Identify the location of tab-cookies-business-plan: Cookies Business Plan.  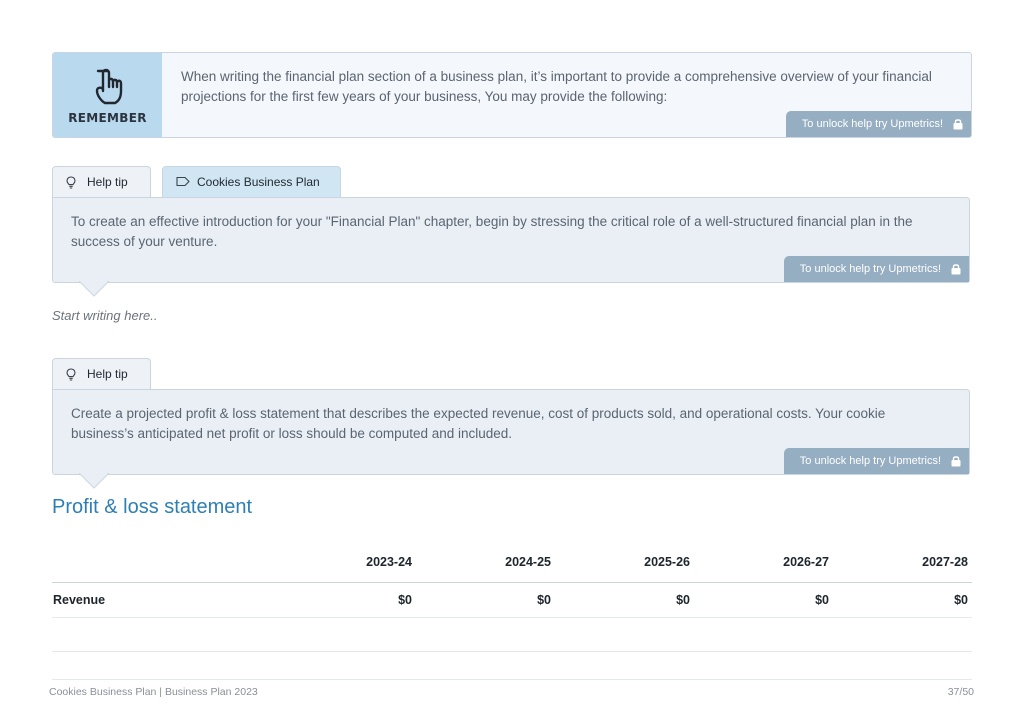
(251, 181).